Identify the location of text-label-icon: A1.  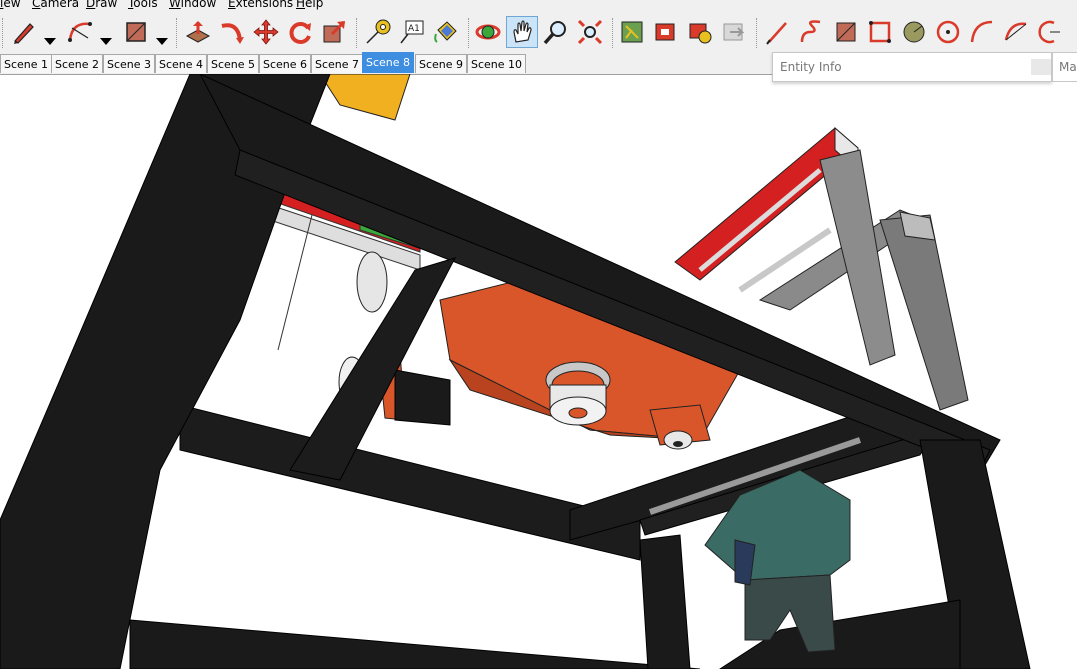
(412, 32).